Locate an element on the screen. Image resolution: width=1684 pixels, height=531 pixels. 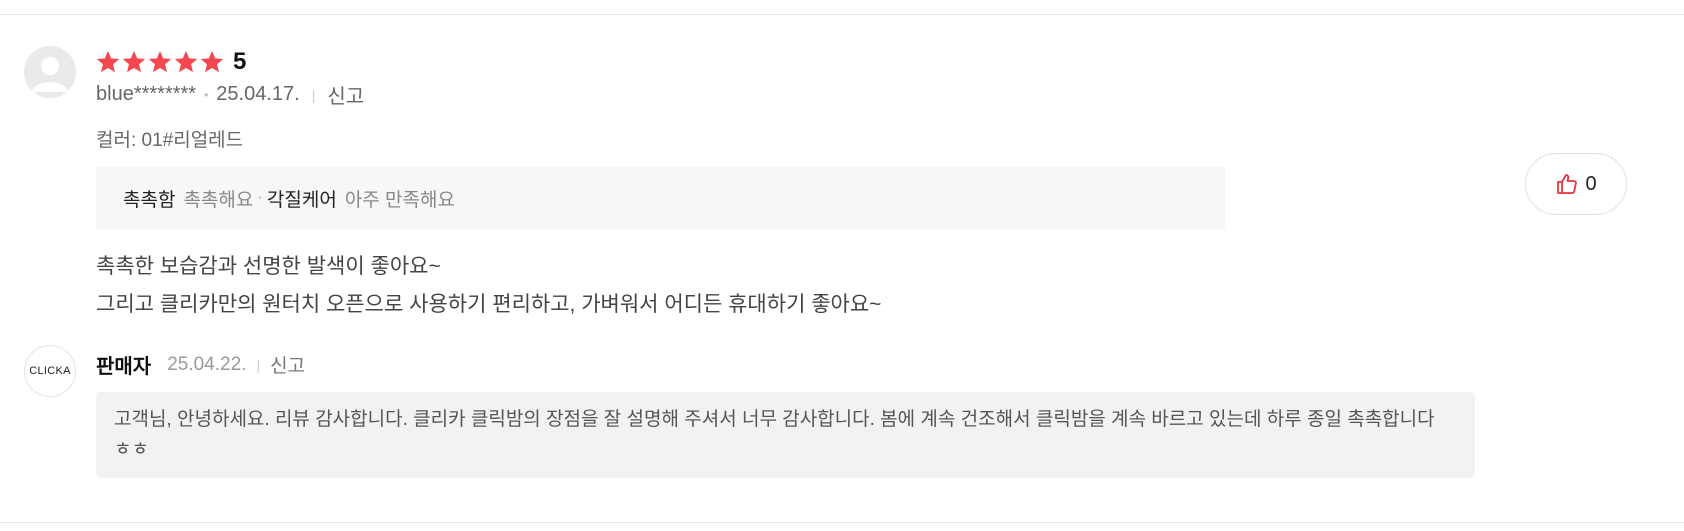
rating-value: 5 is located at coordinates (240, 61).